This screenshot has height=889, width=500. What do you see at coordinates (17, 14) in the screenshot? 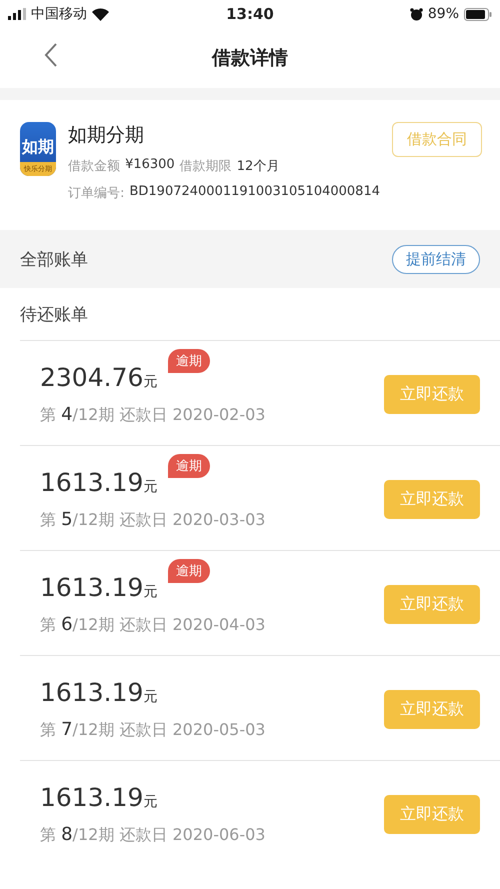
I see `signal-icon` at bounding box center [17, 14].